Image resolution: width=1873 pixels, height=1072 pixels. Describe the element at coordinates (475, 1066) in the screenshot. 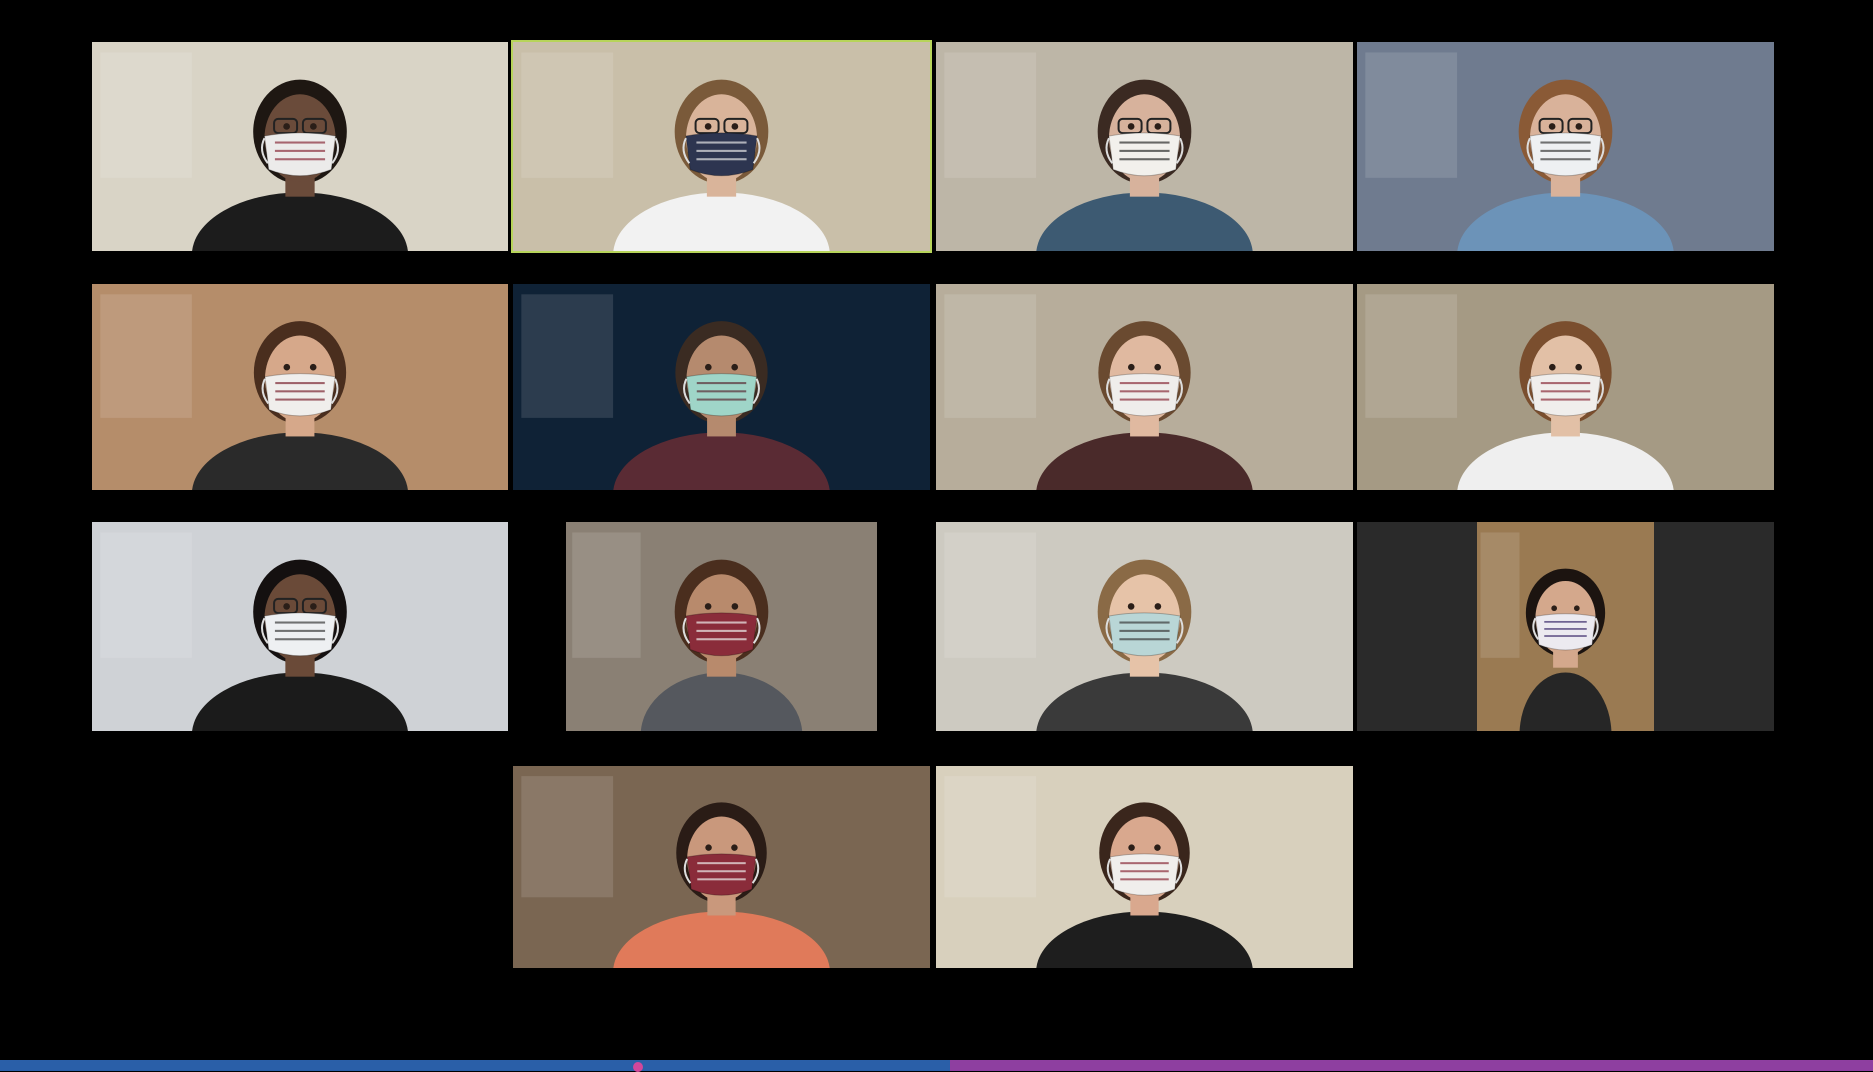

I see `bottom-bar-left-segment` at that location.